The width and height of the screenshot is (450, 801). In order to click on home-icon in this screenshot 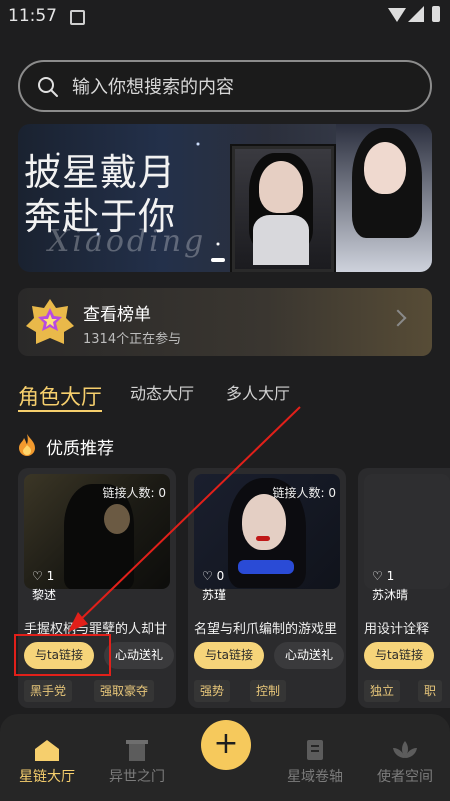, I will do `click(47, 750)`.